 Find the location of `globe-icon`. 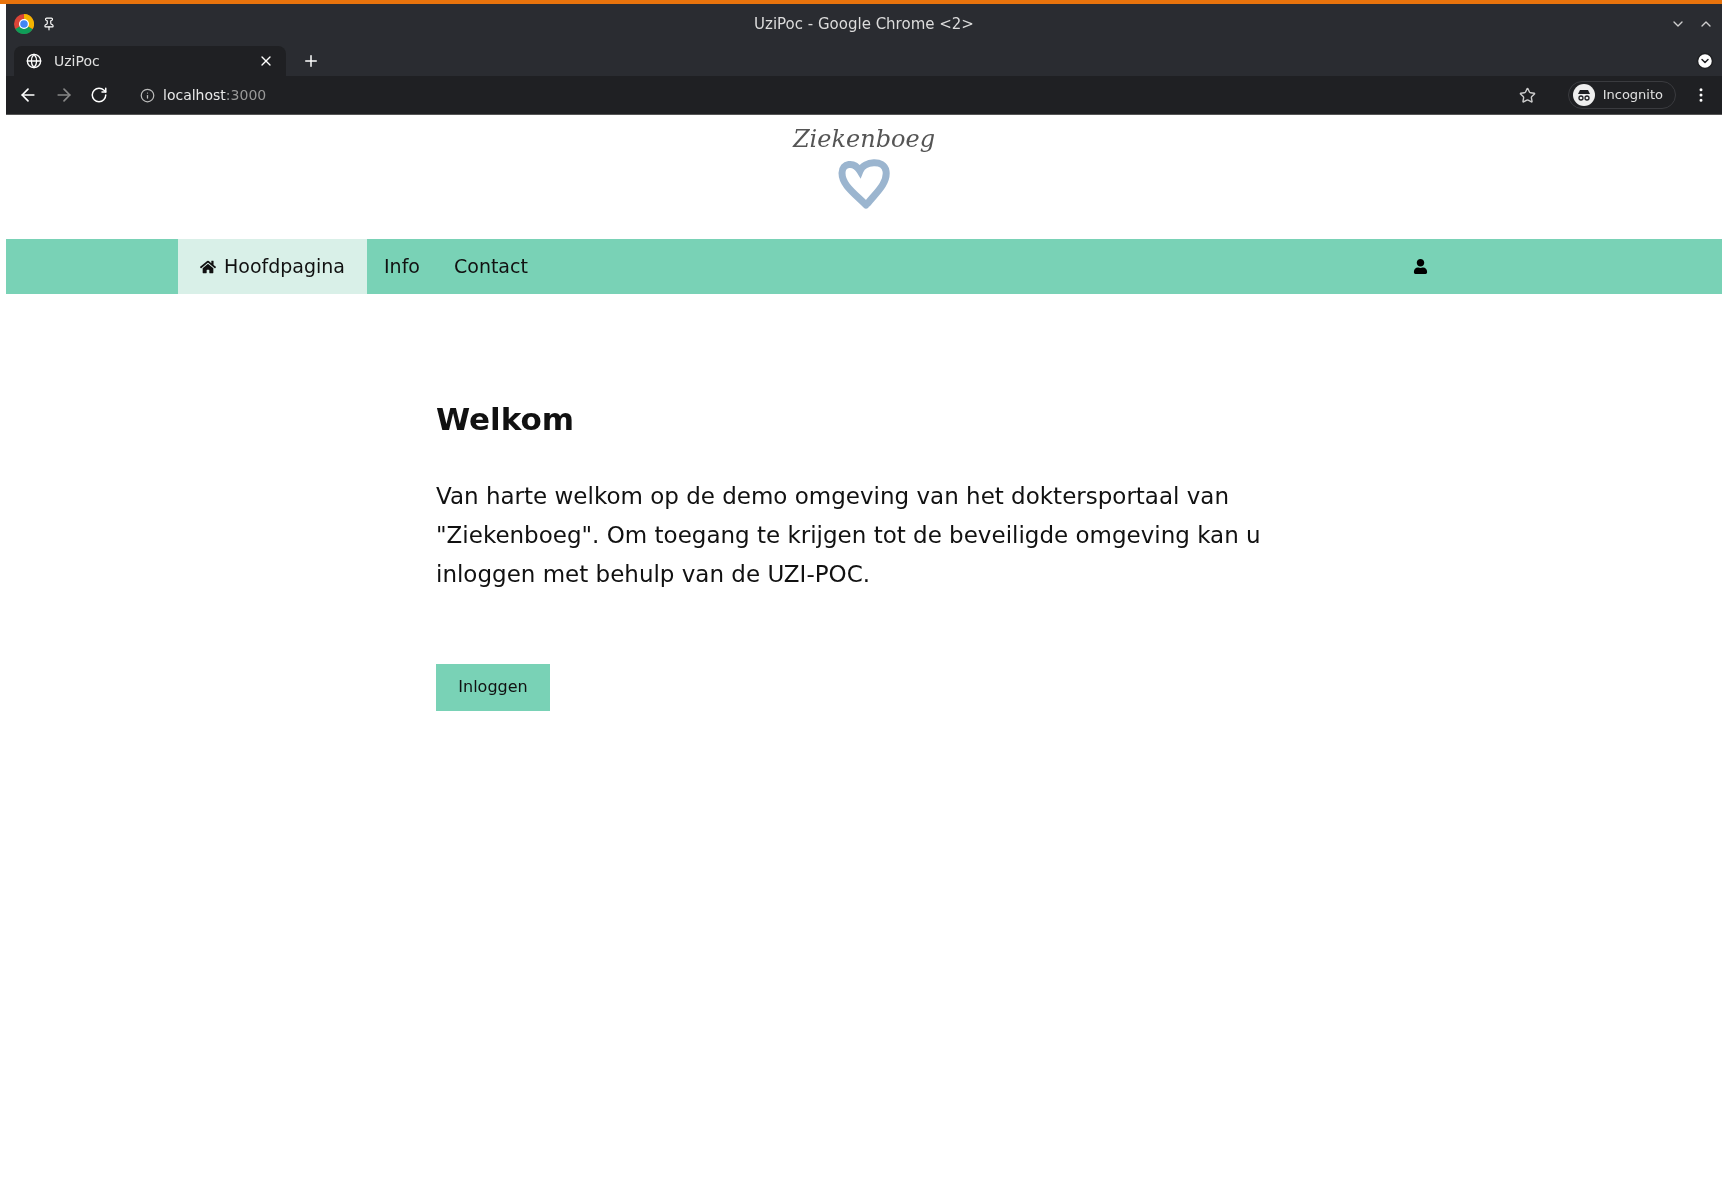

globe-icon is located at coordinates (34, 61).